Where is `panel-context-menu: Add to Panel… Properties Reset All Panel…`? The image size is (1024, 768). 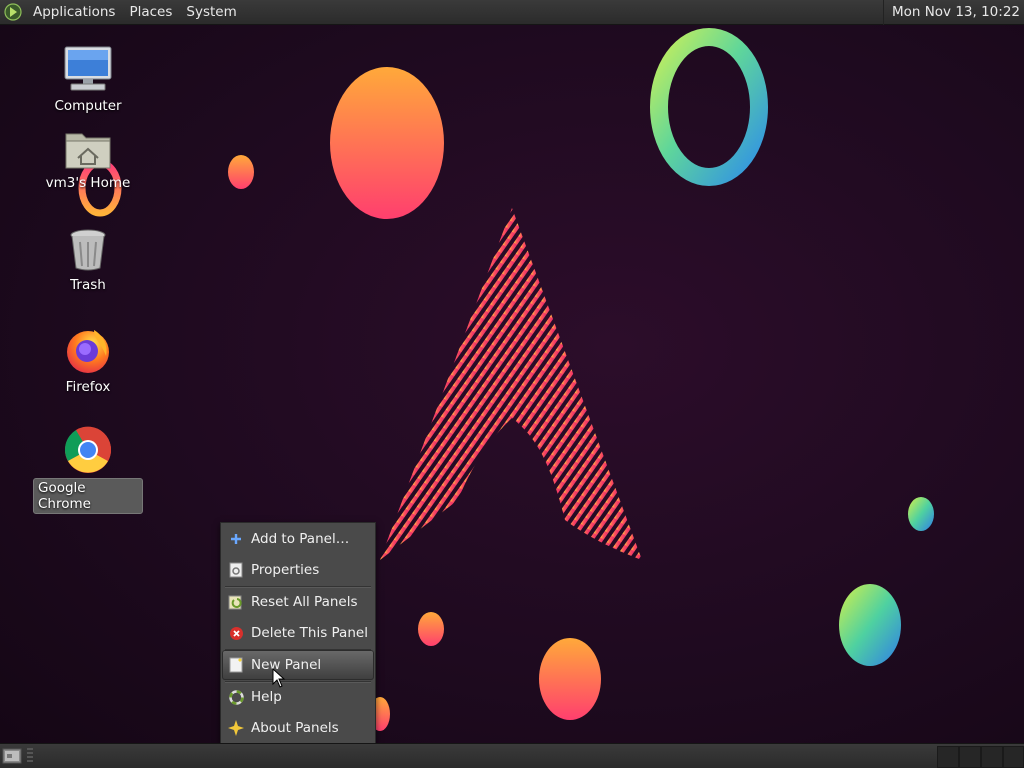 panel-context-menu: Add to Panel… Properties Reset All Panel… is located at coordinates (298, 633).